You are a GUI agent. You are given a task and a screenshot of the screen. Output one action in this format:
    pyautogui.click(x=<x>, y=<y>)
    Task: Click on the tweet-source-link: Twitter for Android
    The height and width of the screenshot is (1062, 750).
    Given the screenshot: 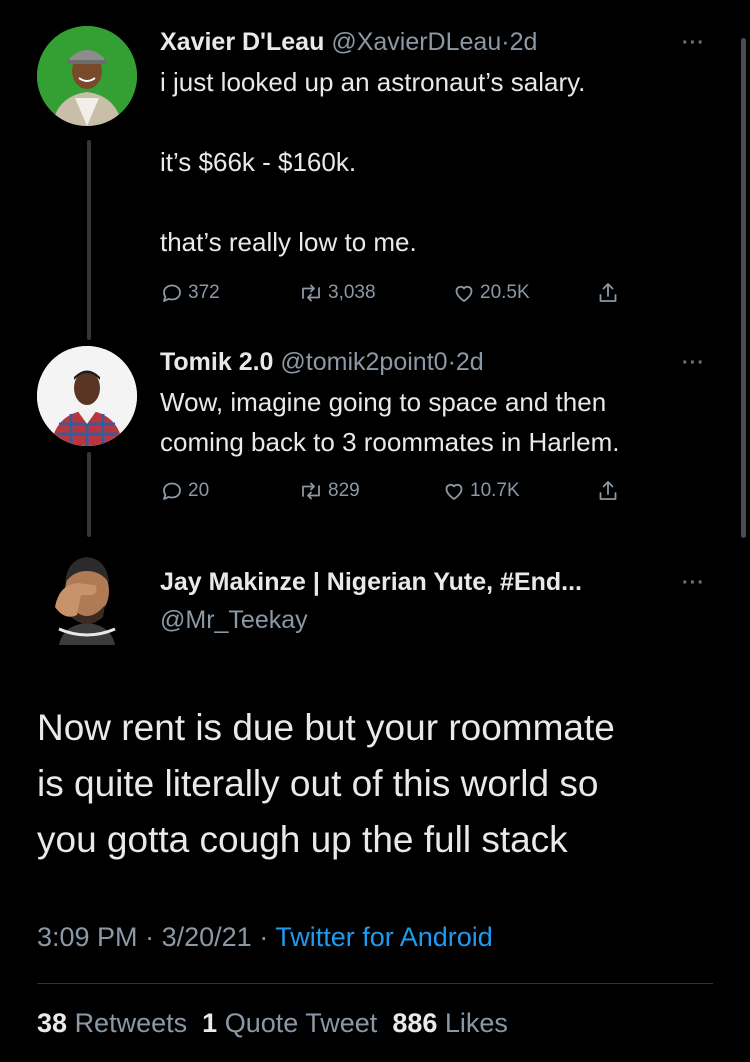 What is the action you would take?
    pyautogui.click(x=384, y=937)
    